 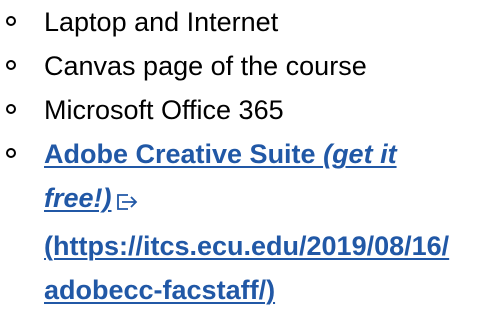 I want to click on external-link-icon, so click(x=127, y=202).